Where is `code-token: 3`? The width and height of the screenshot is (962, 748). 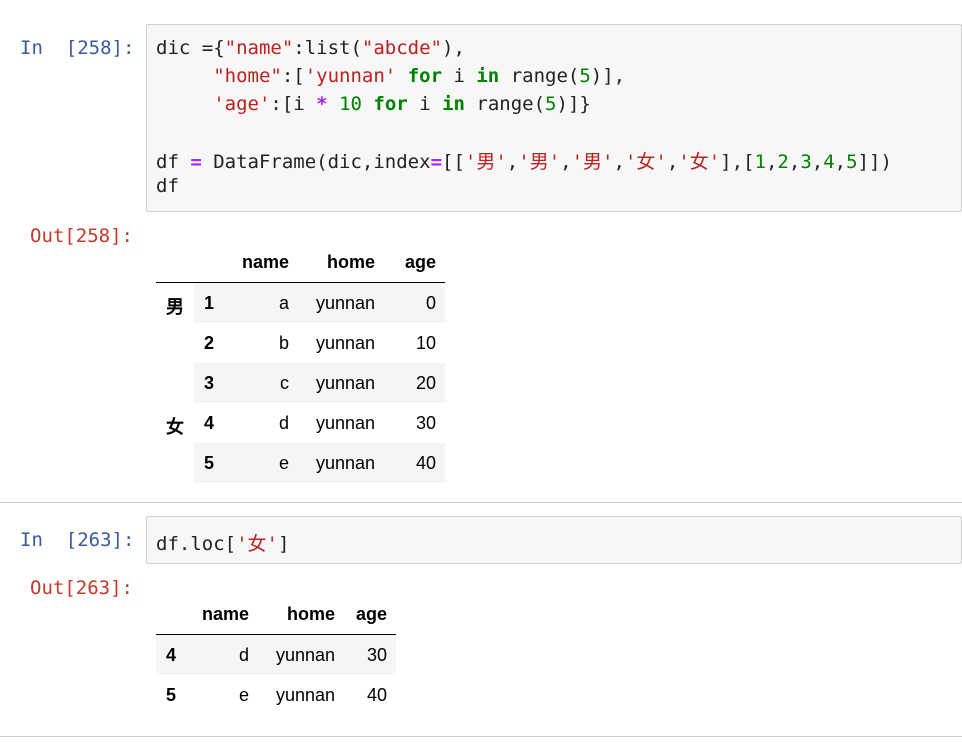
code-token: 3 is located at coordinates (806, 162).